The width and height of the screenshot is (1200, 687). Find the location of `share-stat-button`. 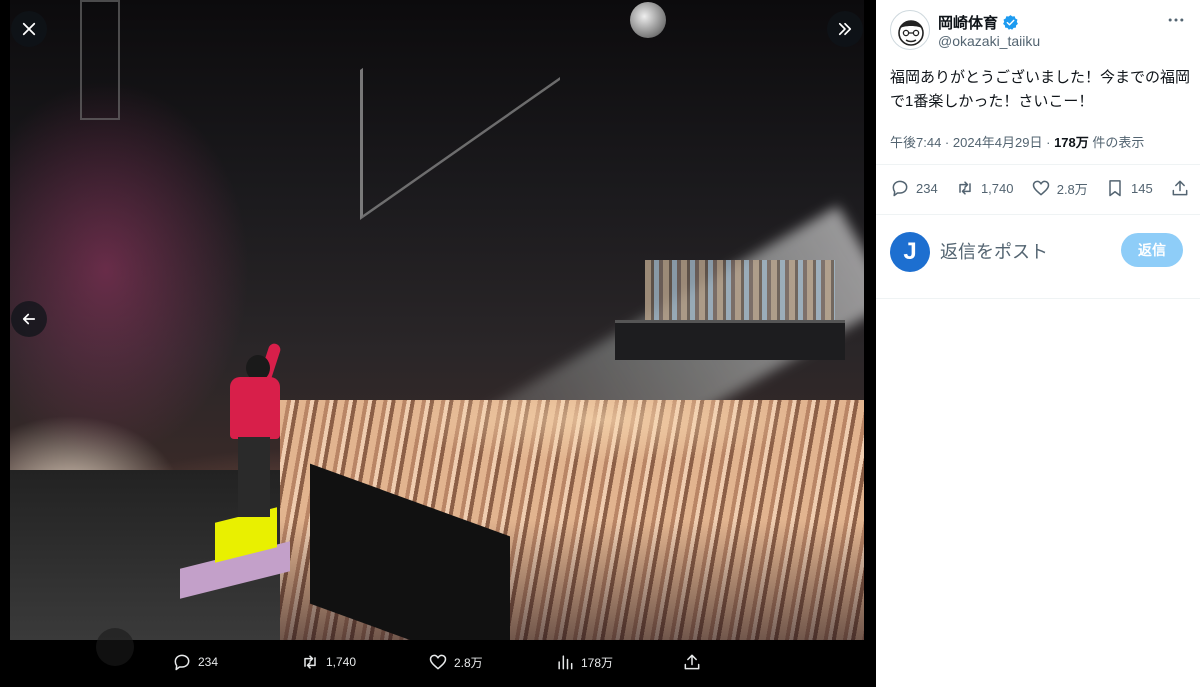

share-stat-button is located at coordinates (1180, 188).